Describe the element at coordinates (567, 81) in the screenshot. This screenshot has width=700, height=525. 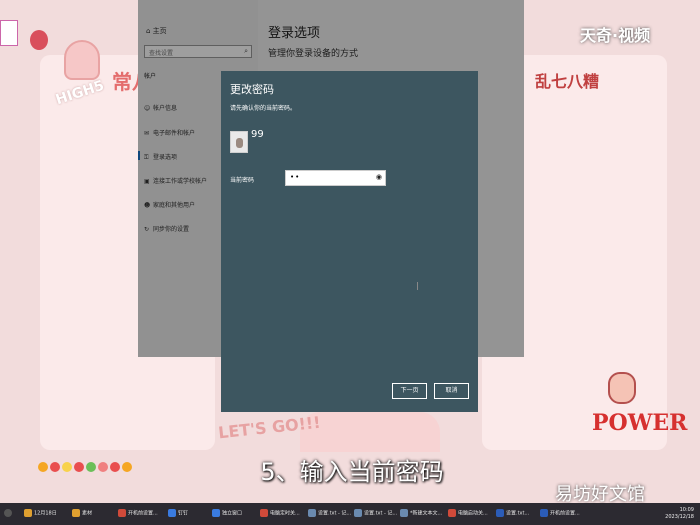
I see `wallpaper-text-right: 乱七八糟` at that location.